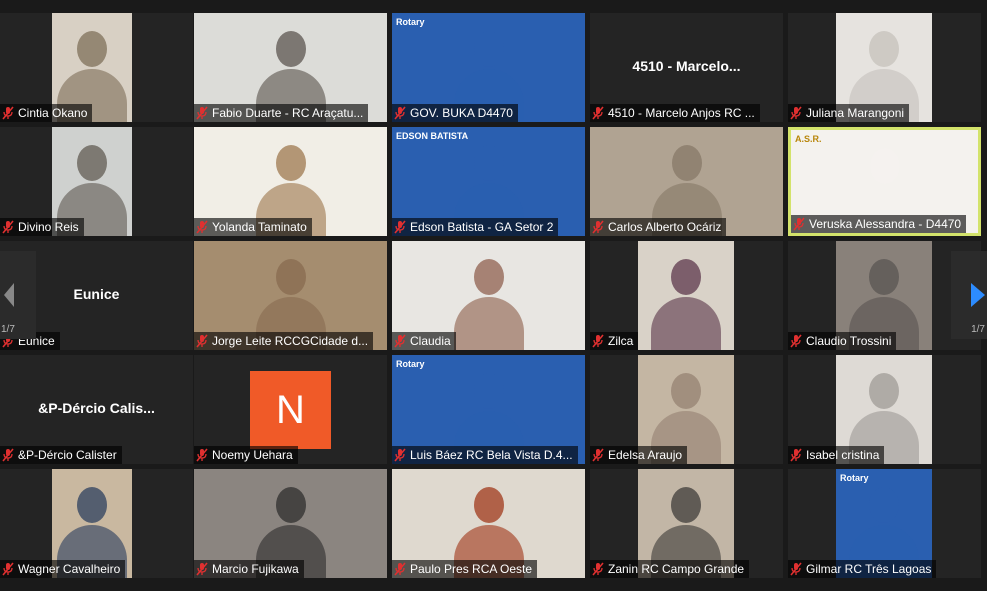  I want to click on participant-label: Yolanda Taminato, so click(253, 227).